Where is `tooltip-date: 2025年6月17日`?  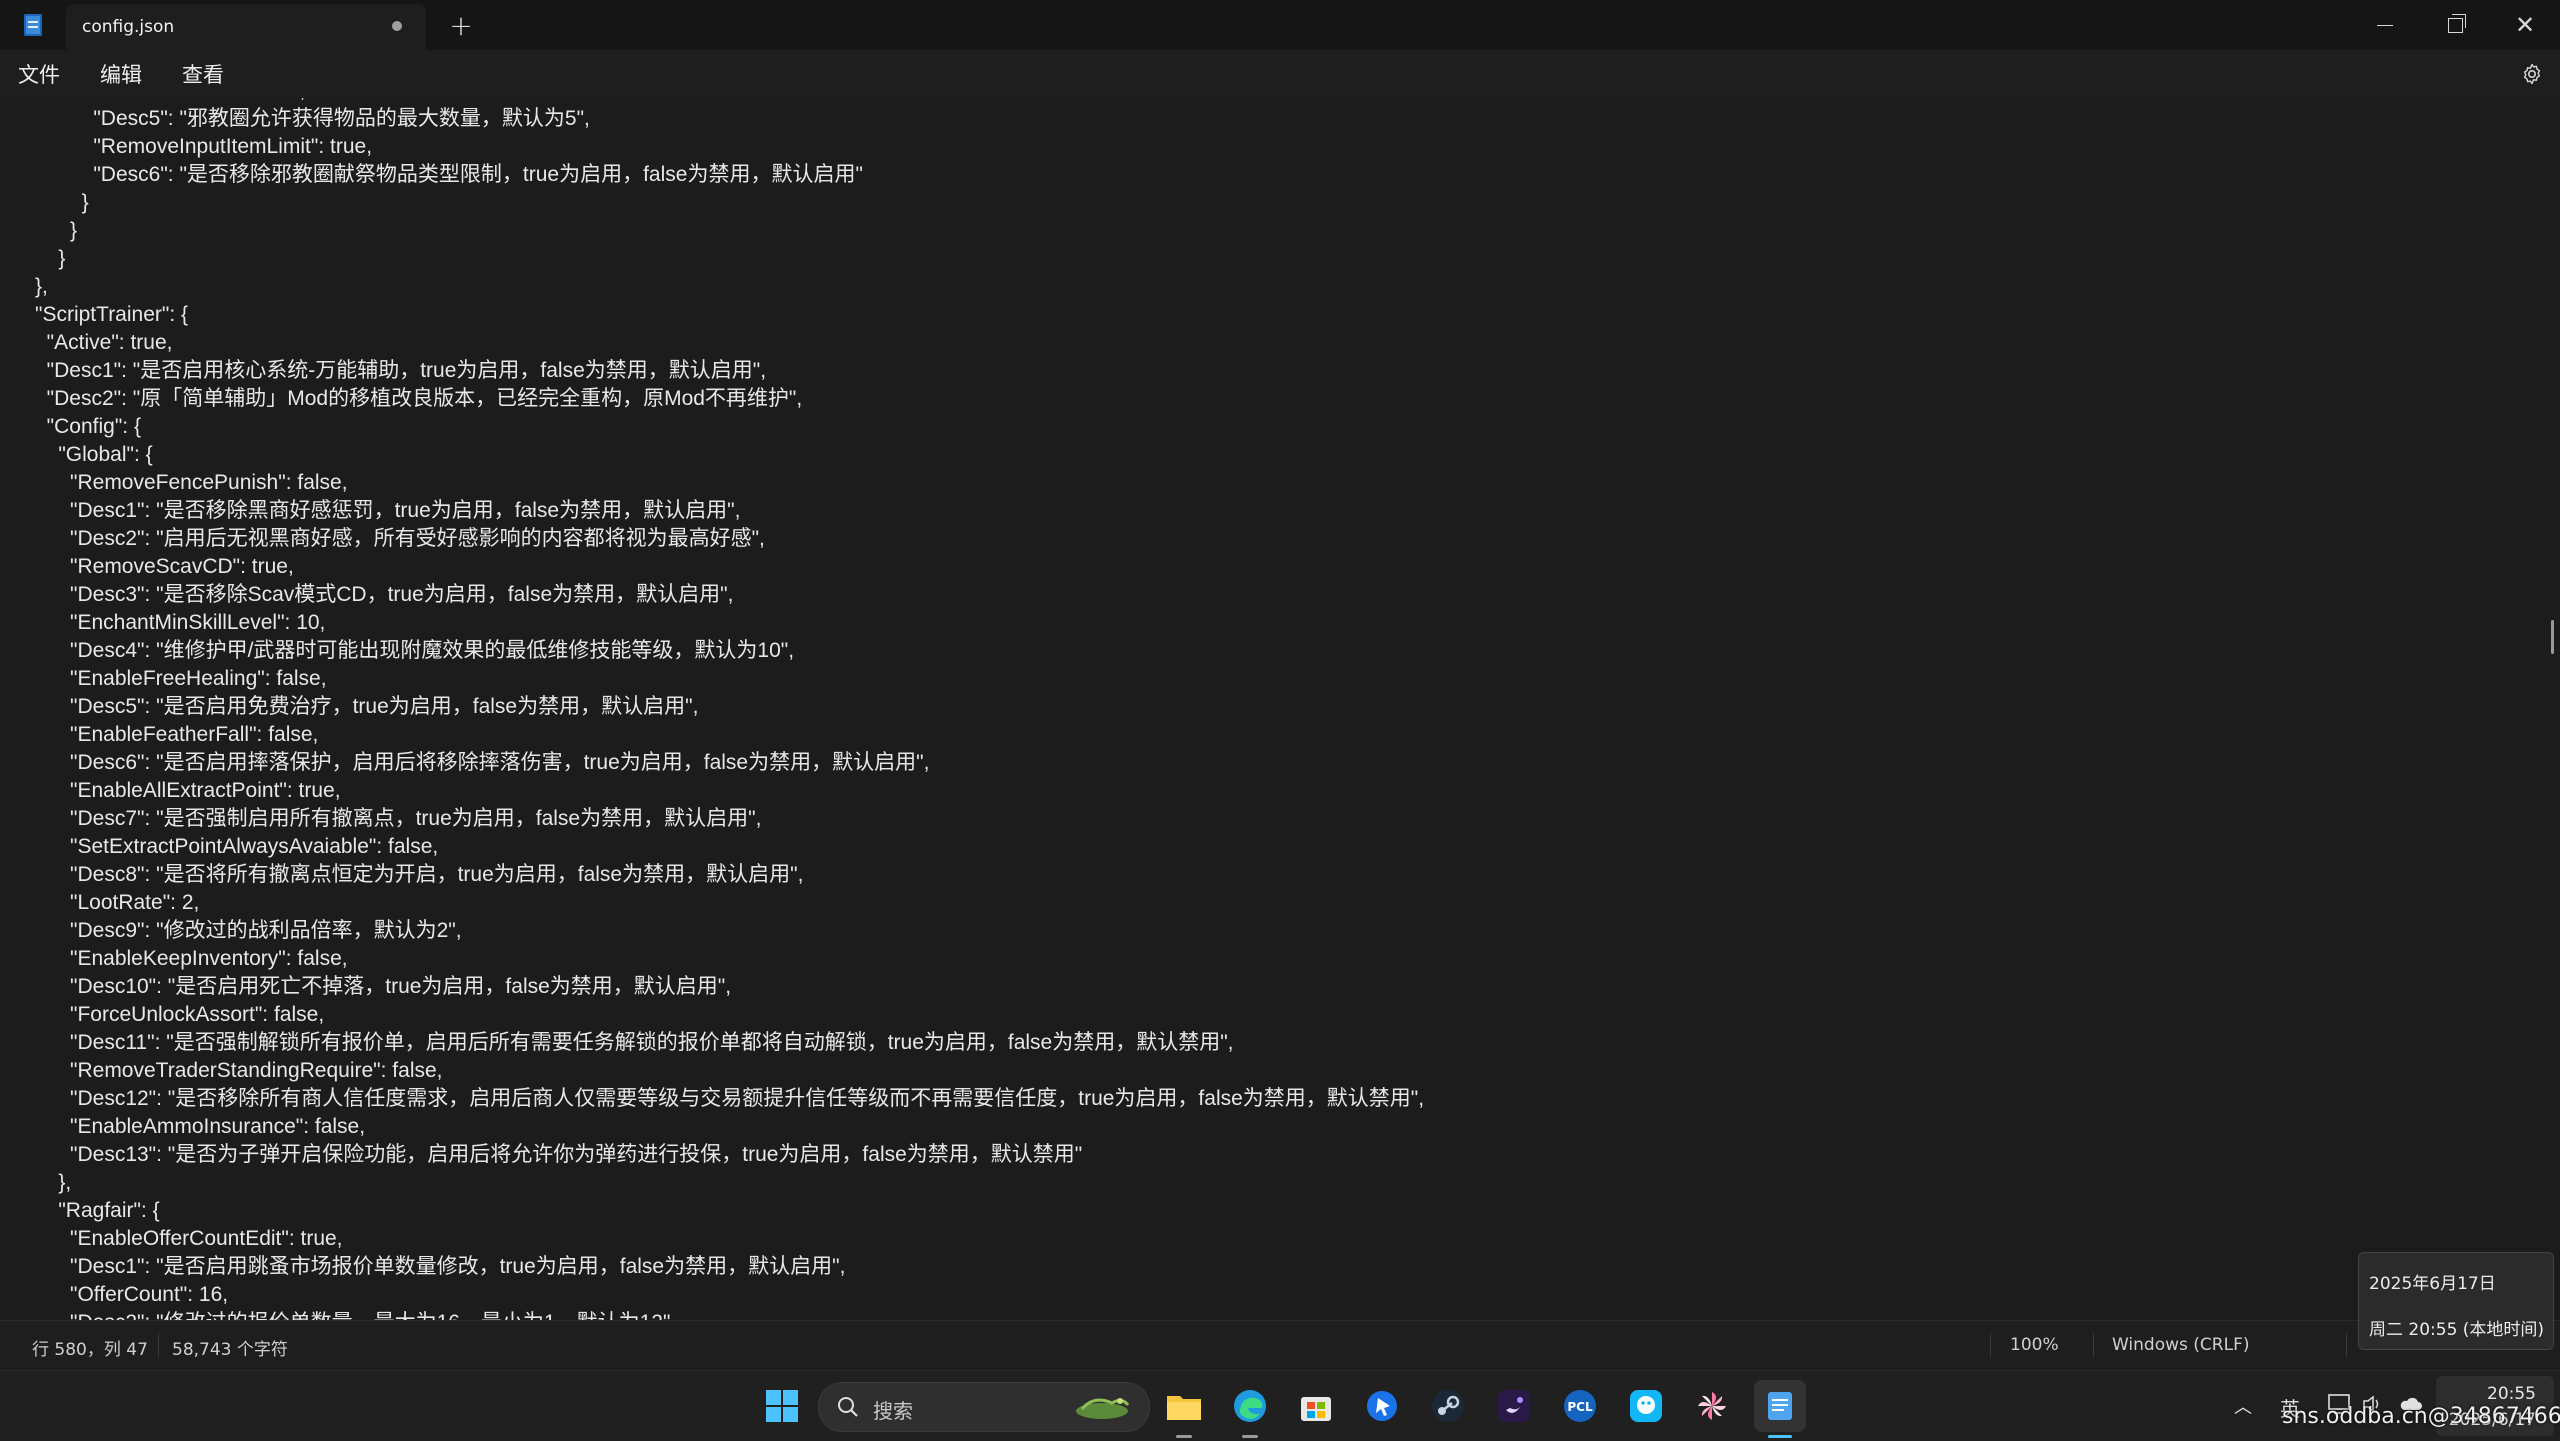 tooltip-date: 2025年6月17日 is located at coordinates (2432, 1284).